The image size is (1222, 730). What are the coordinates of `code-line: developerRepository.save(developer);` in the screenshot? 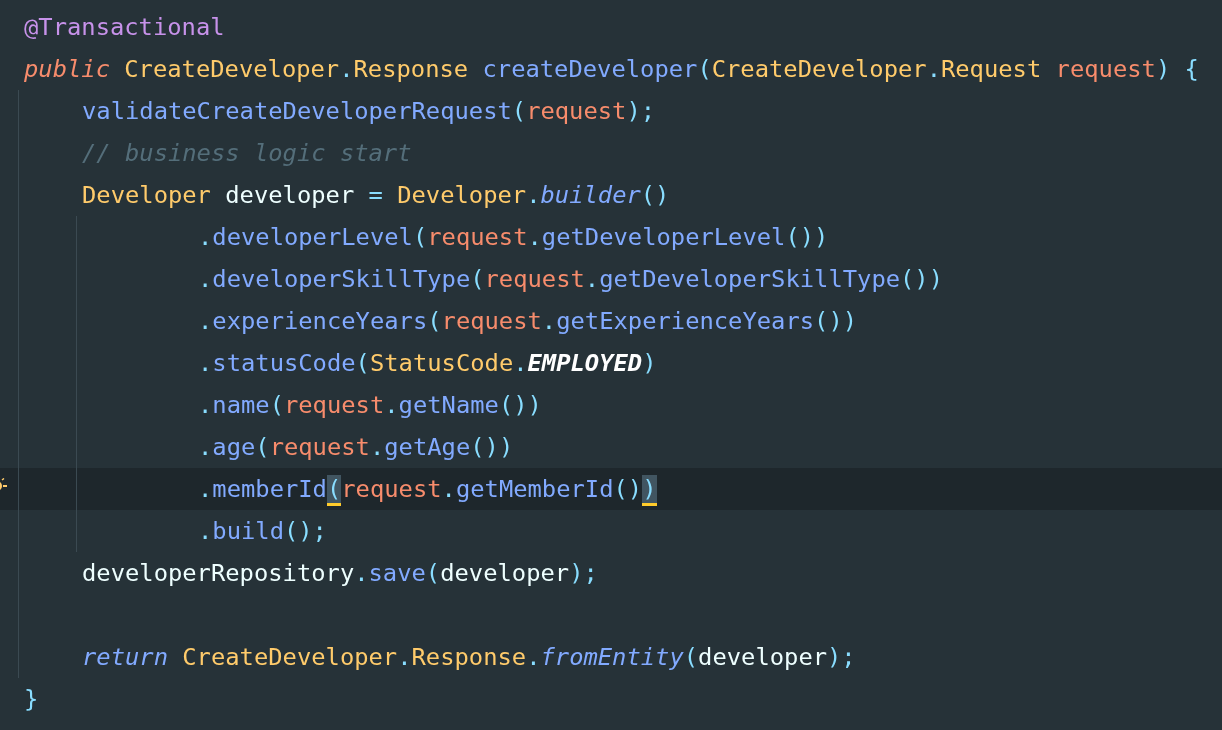 It's located at (339, 573).